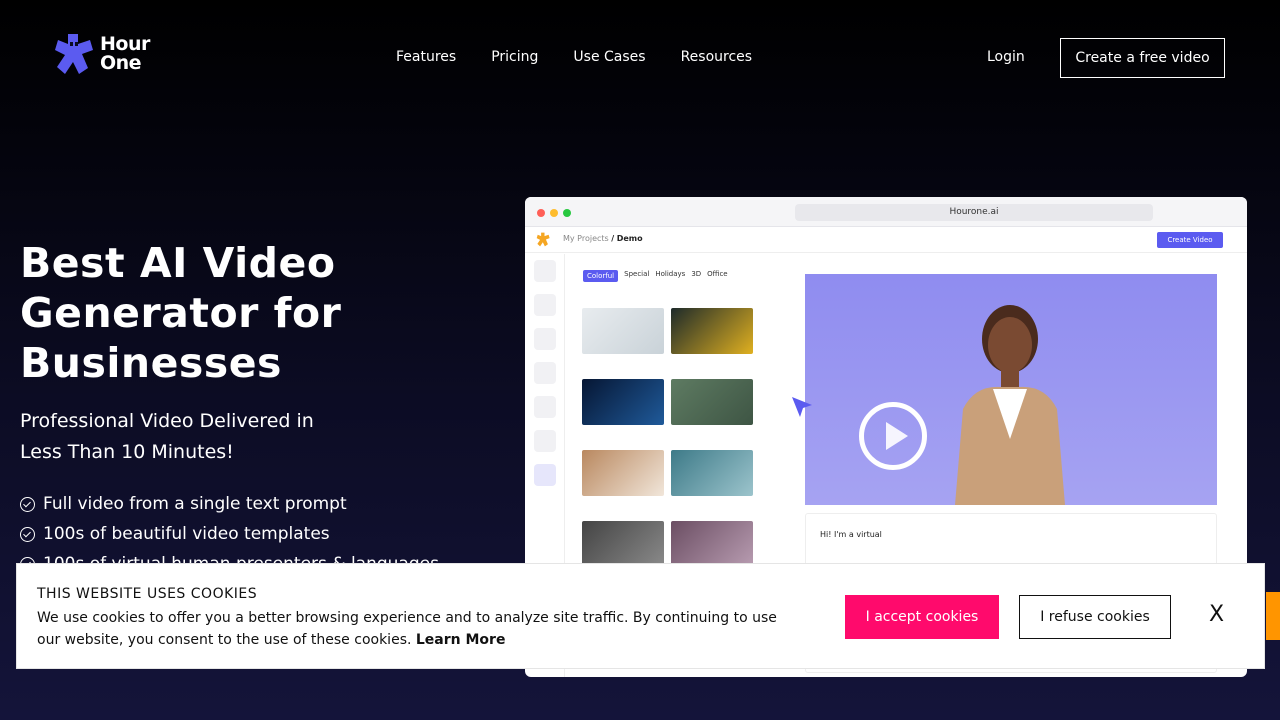 This screenshot has height=720, width=1280. I want to click on learn-more-link: Learn More, so click(461, 640).